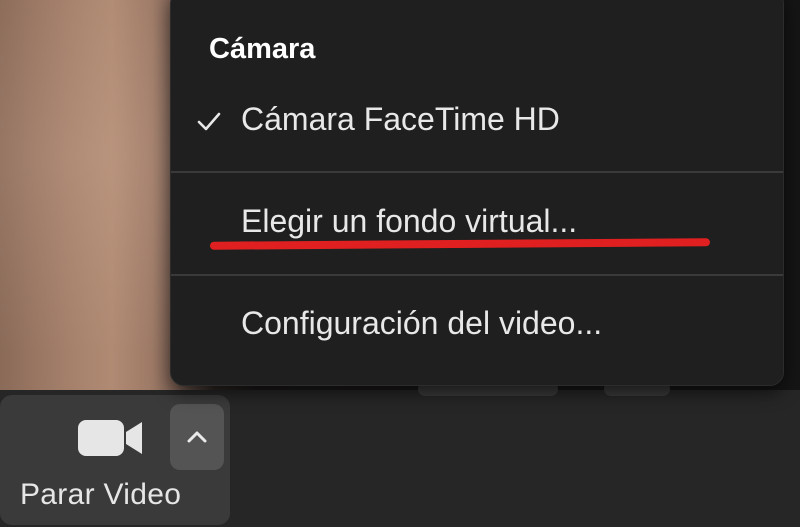 The image size is (800, 527). What do you see at coordinates (209, 121) in the screenshot?
I see `checkmark-icon` at bounding box center [209, 121].